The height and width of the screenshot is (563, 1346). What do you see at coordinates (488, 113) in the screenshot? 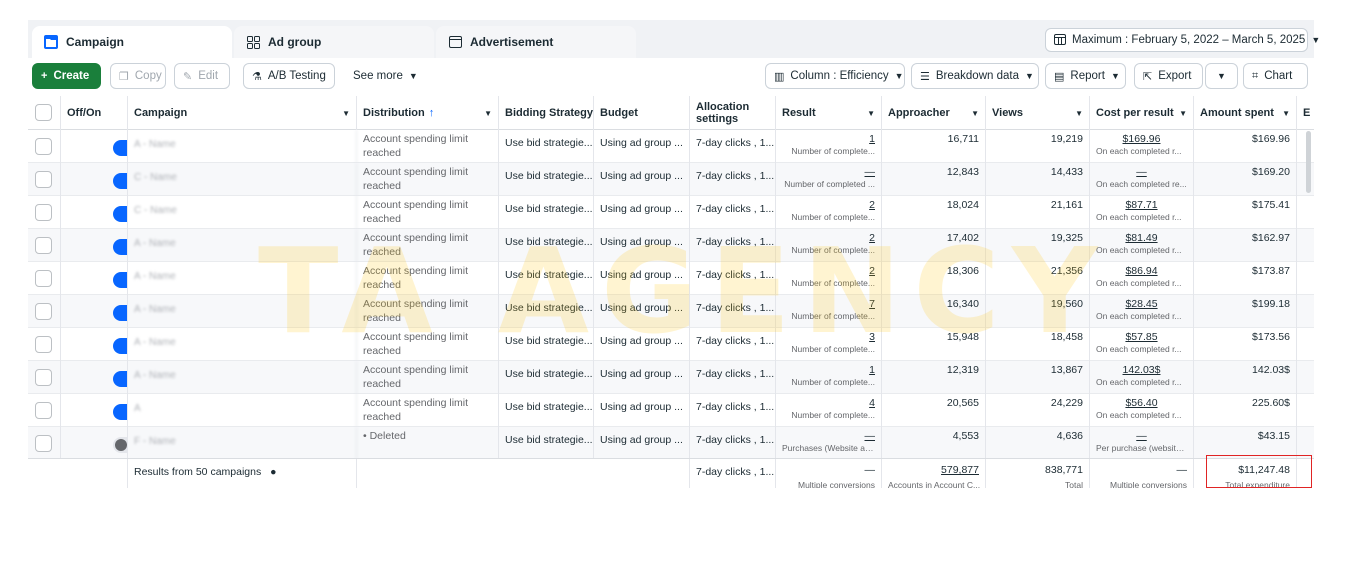
I see `caret-down-icon: ▼` at bounding box center [488, 113].